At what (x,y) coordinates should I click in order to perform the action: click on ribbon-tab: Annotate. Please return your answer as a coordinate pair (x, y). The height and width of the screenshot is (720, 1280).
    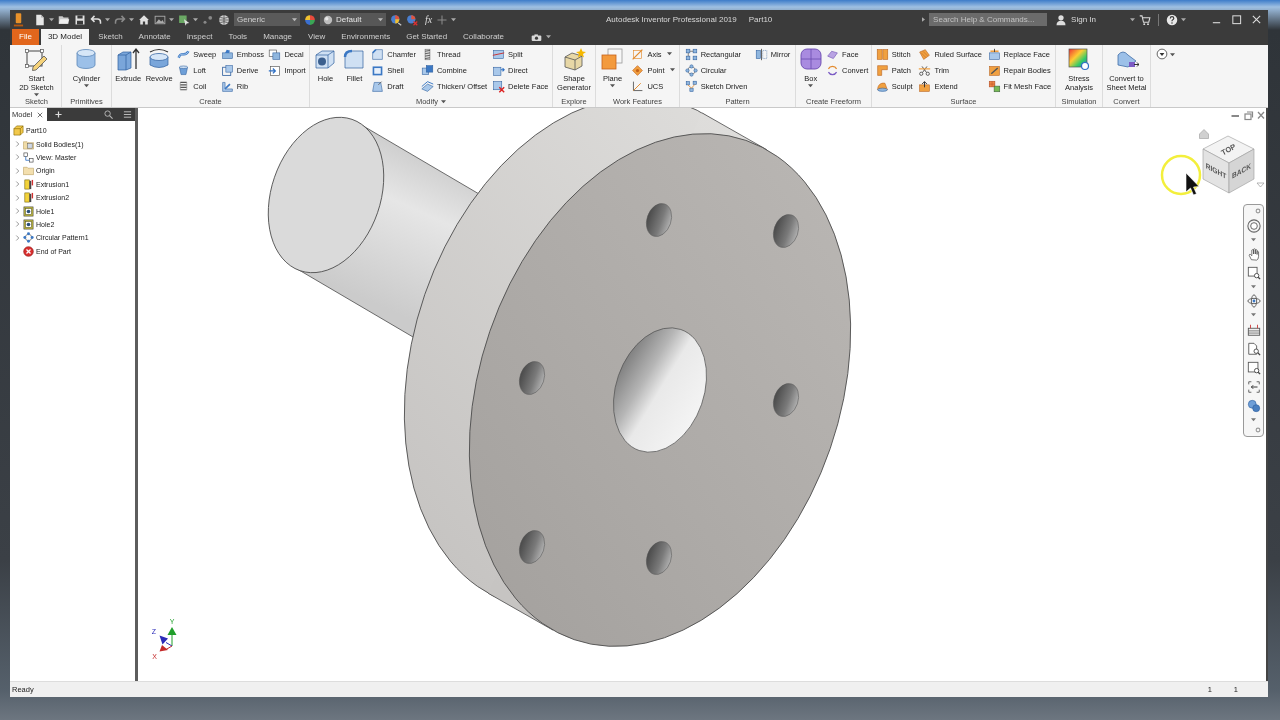
    Looking at the image, I should click on (154, 37).